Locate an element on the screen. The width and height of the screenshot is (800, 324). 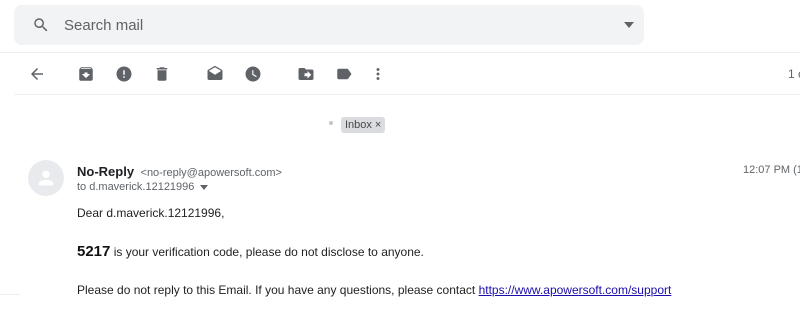
sender-email: <no-reply@apowersoft.com> is located at coordinates (211, 173).